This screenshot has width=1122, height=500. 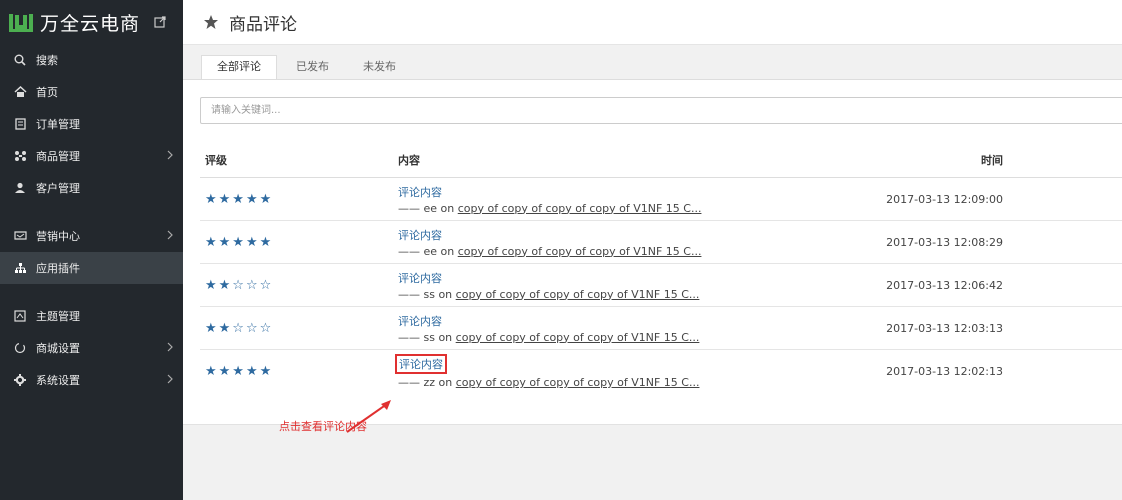 I want to click on review-time: 2017-03-13 12:06:42, so click(x=944, y=285).